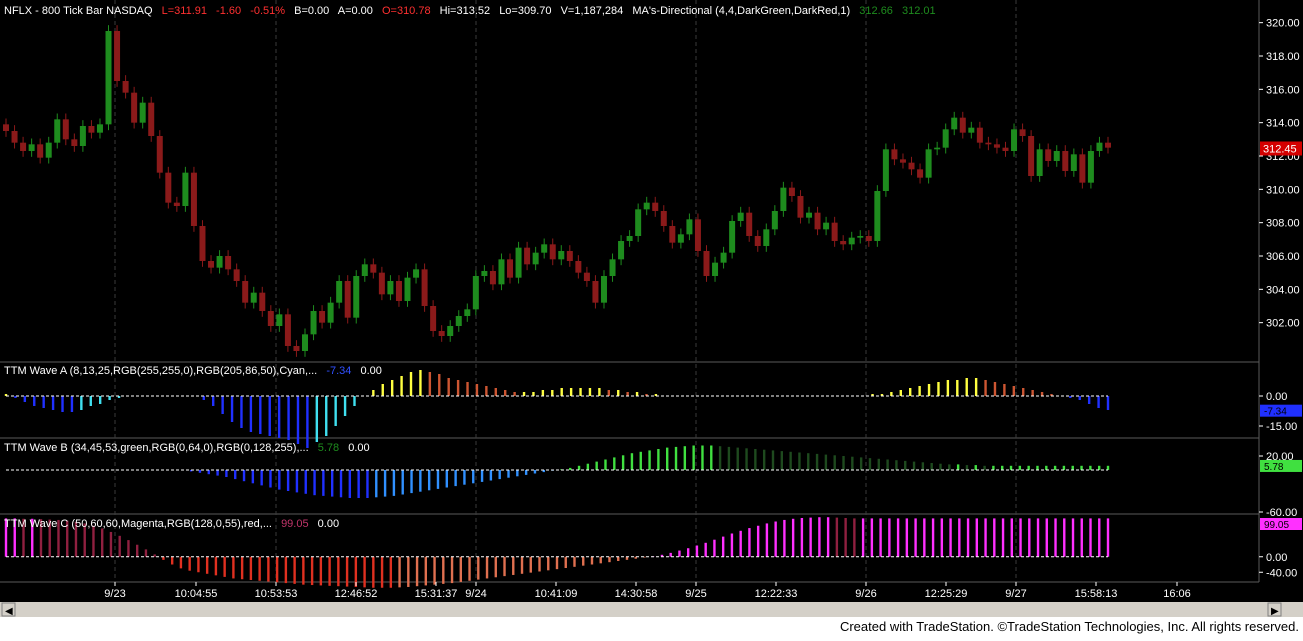  I want to click on time-tick-label: 9/27, so click(1015, 594).